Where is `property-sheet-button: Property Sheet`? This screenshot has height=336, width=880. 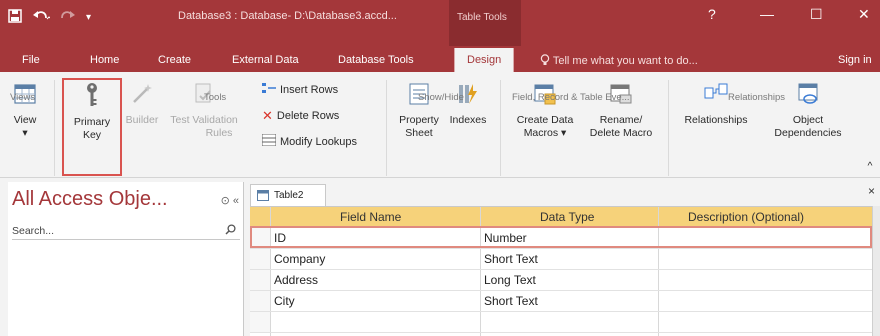 property-sheet-button: Property Sheet is located at coordinates (419, 111).